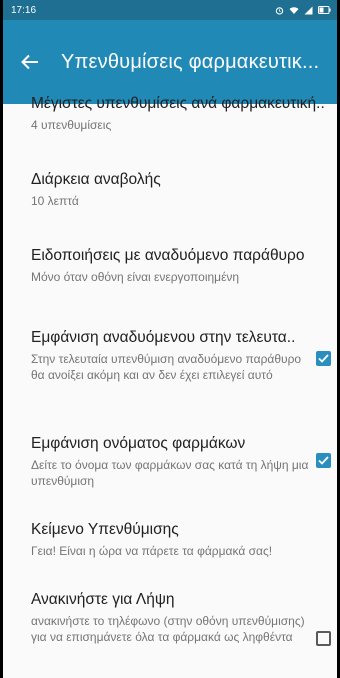  What do you see at coordinates (135, 277) in the screenshot?
I see `setting-subtitle: Μόνο όταν οθόνη είναι ενεργοποιημένη` at bounding box center [135, 277].